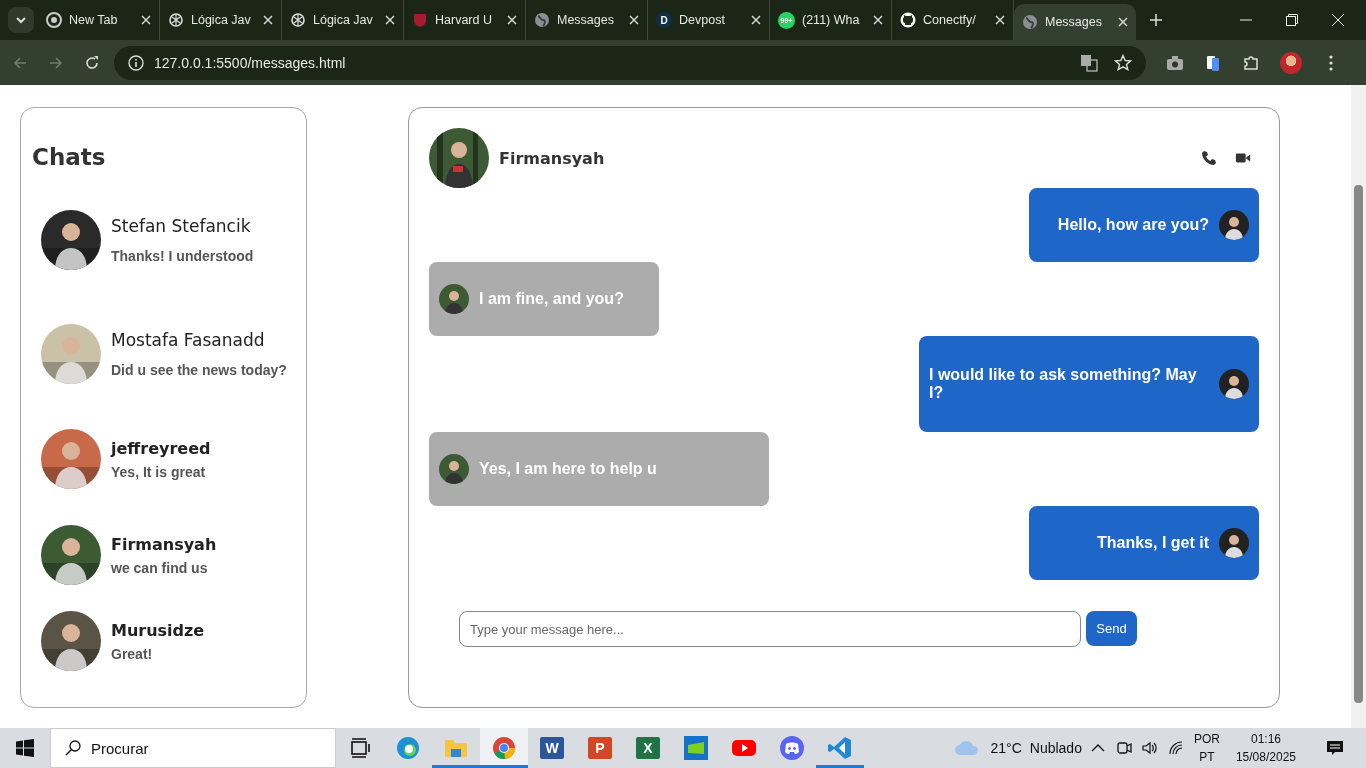 Image resolution: width=1366 pixels, height=768 pixels. What do you see at coordinates (792, 748) in the screenshot?
I see `gamepad-icon` at bounding box center [792, 748].